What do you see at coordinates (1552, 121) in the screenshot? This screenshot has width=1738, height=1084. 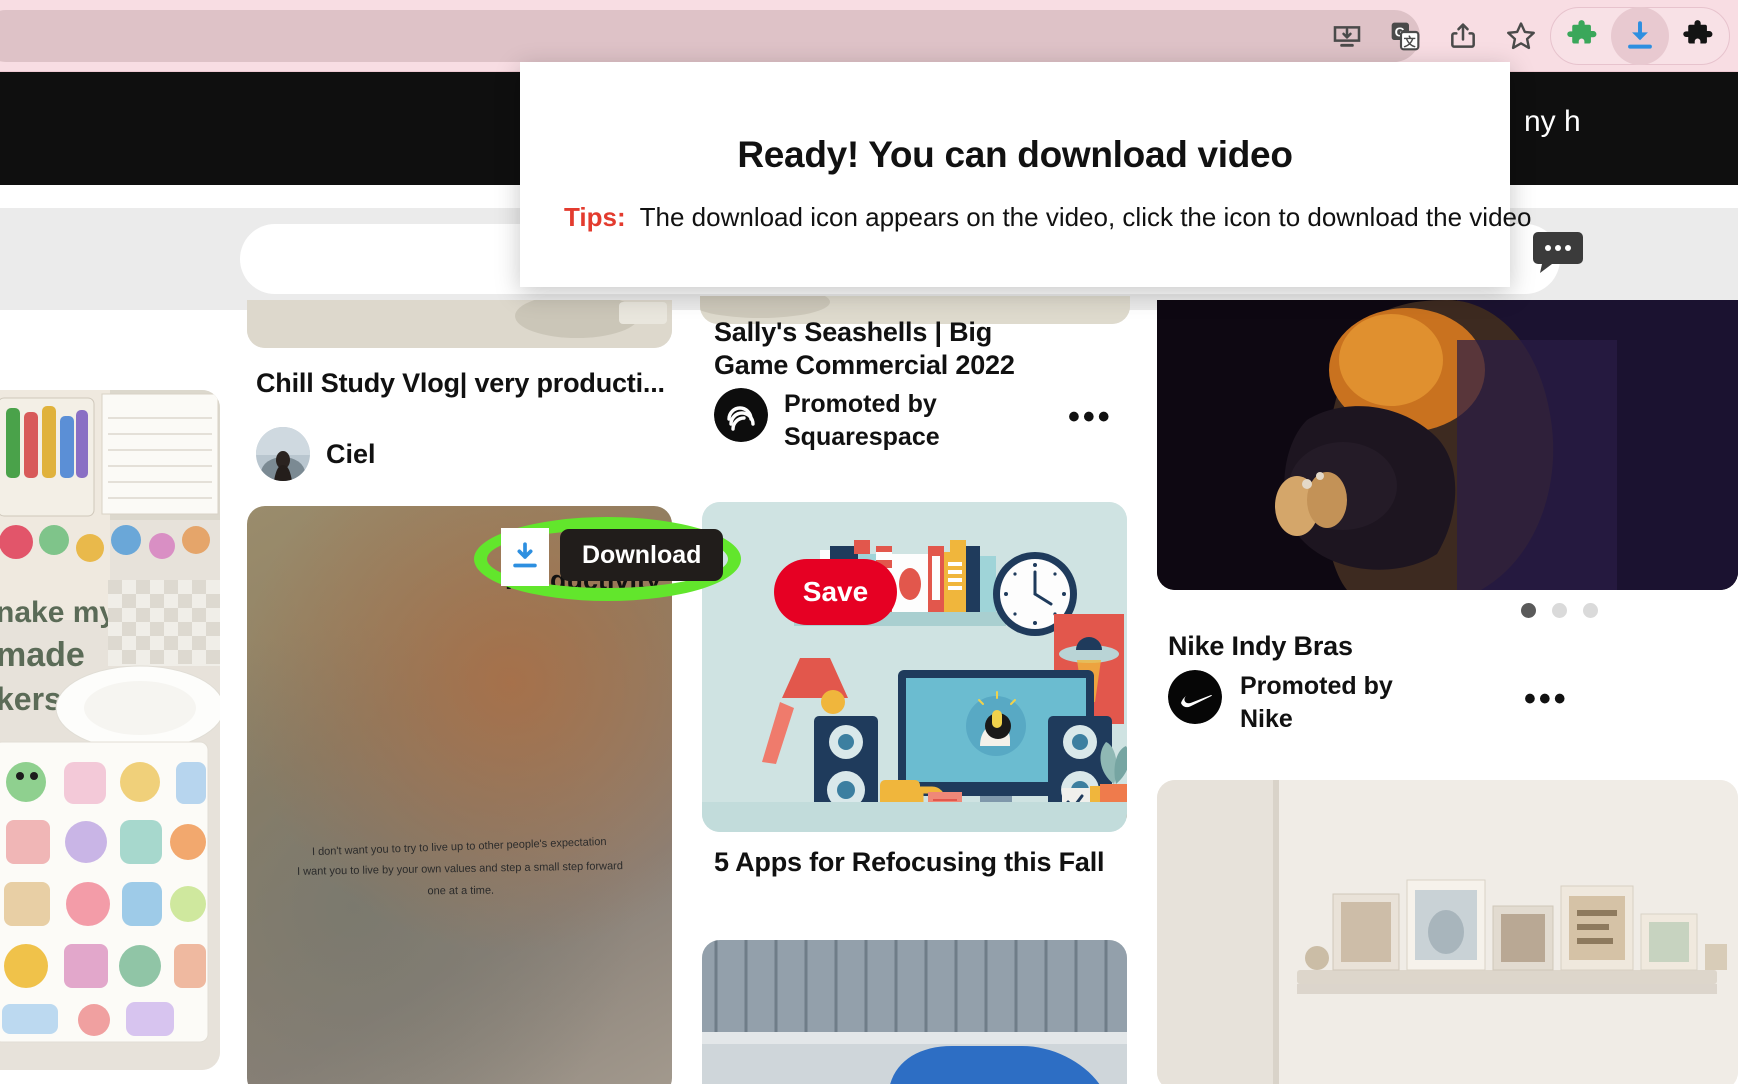 I see `page-header-partial-text: ny h` at bounding box center [1552, 121].